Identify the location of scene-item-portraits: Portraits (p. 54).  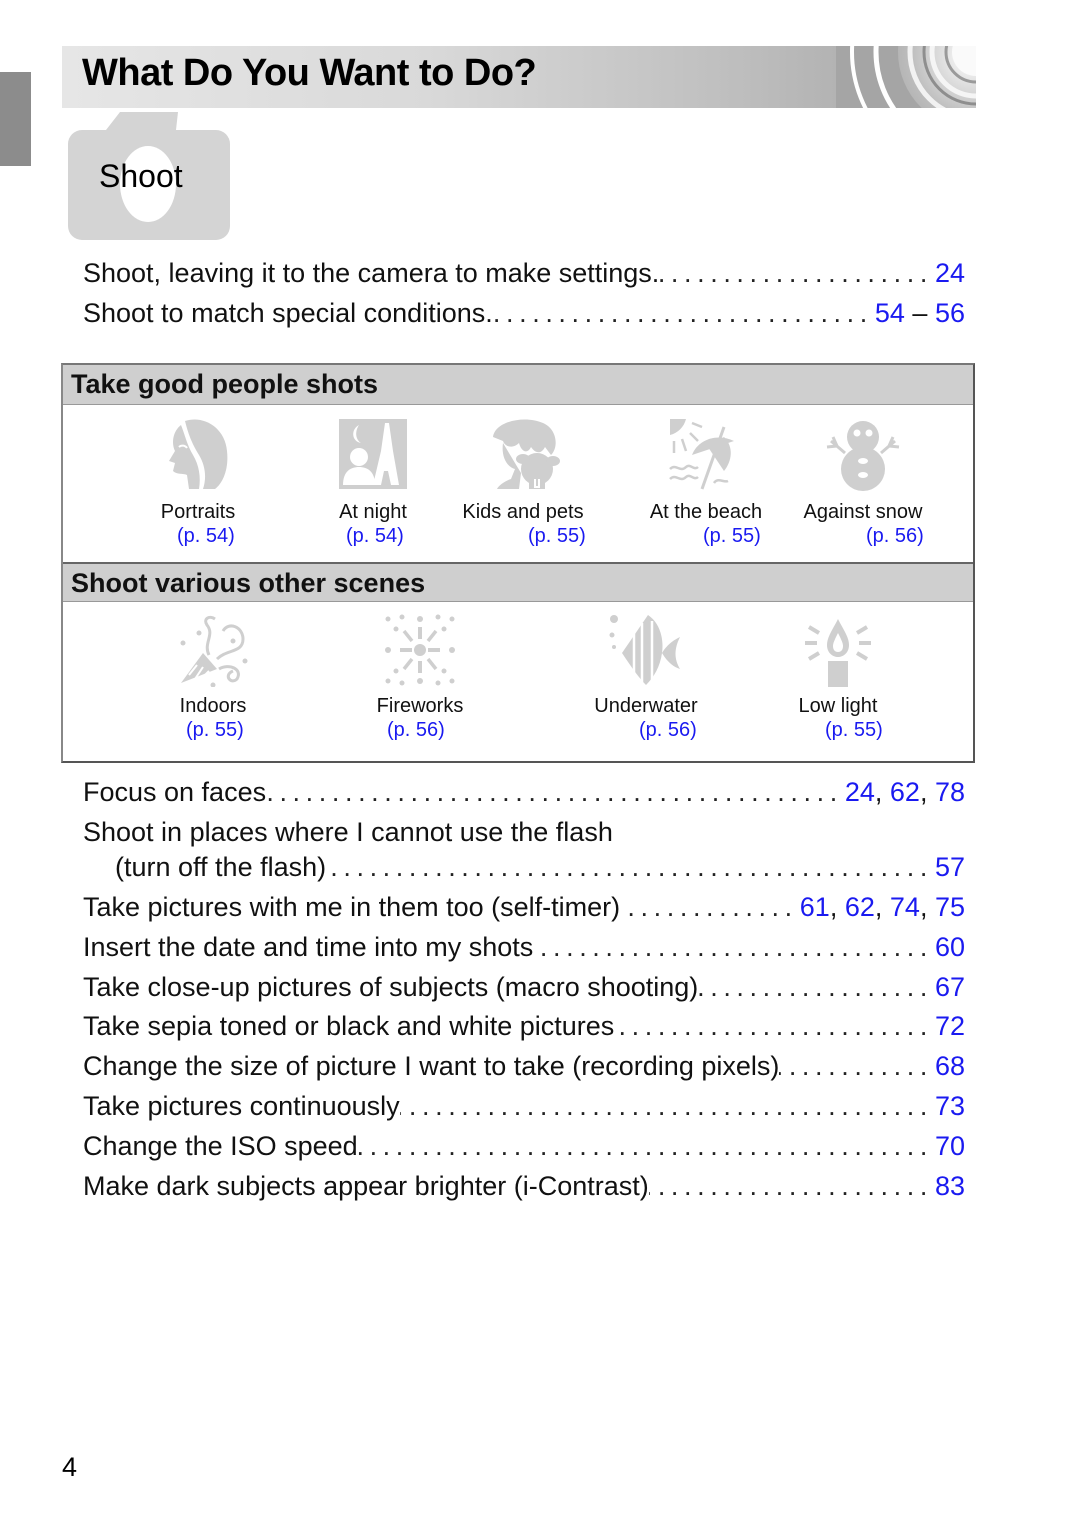
(198, 482).